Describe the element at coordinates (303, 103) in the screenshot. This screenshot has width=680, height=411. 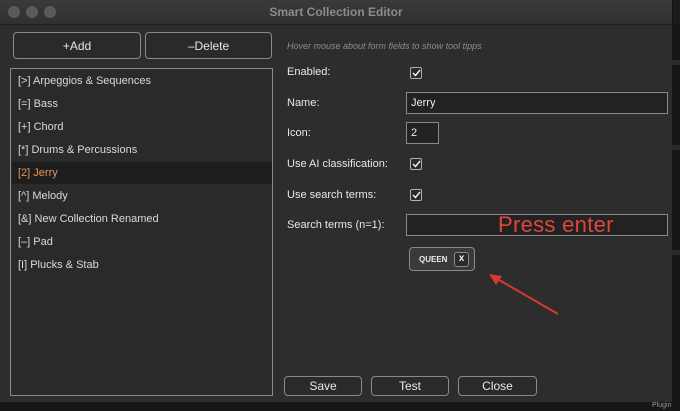
I see `name-label: Name:` at that location.